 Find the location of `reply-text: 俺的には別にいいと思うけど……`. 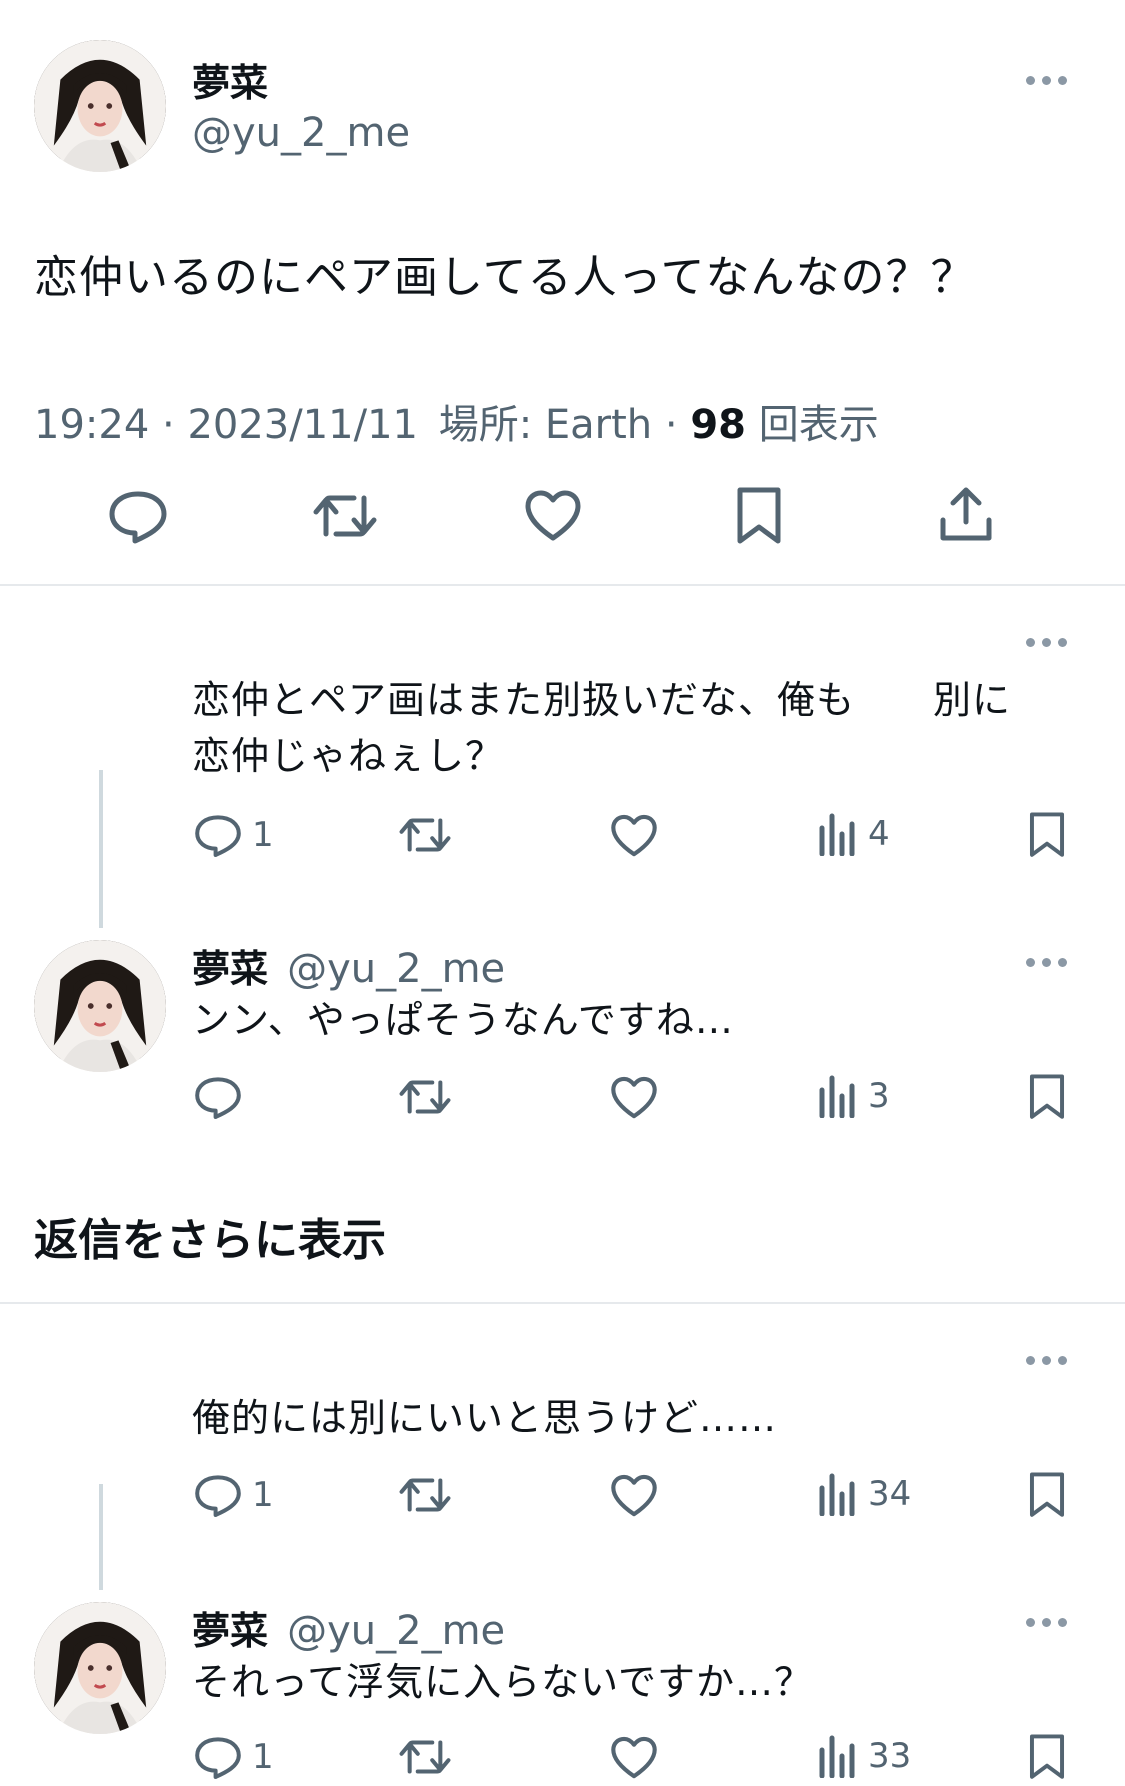

reply-text: 俺的には別にいいと思うけど…… is located at coordinates (485, 1418).